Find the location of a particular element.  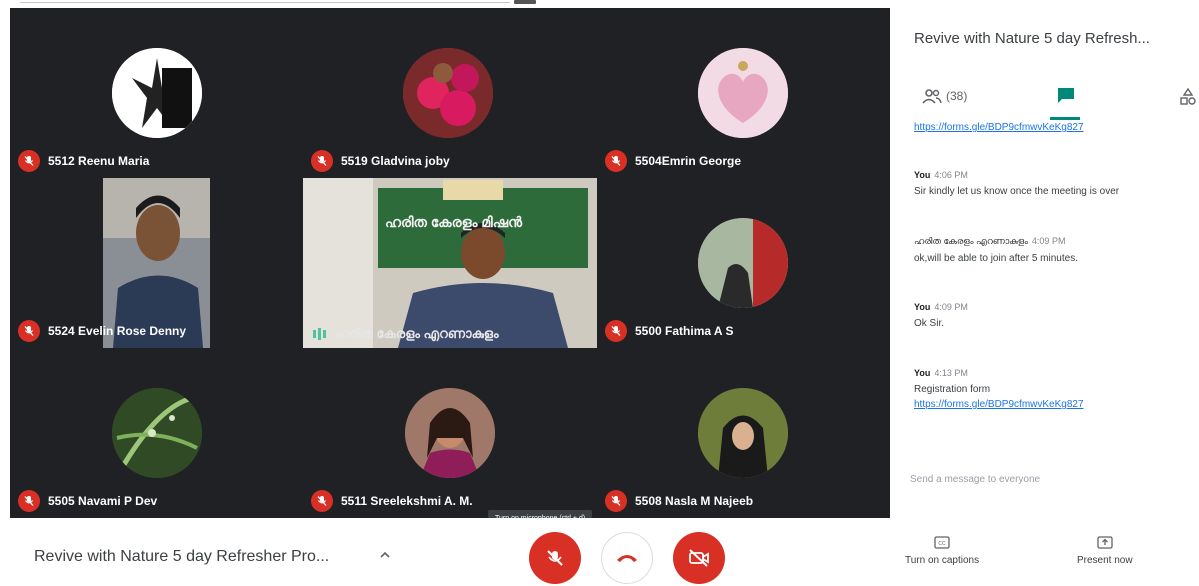

active-tab-indicator is located at coordinates (1065, 118).